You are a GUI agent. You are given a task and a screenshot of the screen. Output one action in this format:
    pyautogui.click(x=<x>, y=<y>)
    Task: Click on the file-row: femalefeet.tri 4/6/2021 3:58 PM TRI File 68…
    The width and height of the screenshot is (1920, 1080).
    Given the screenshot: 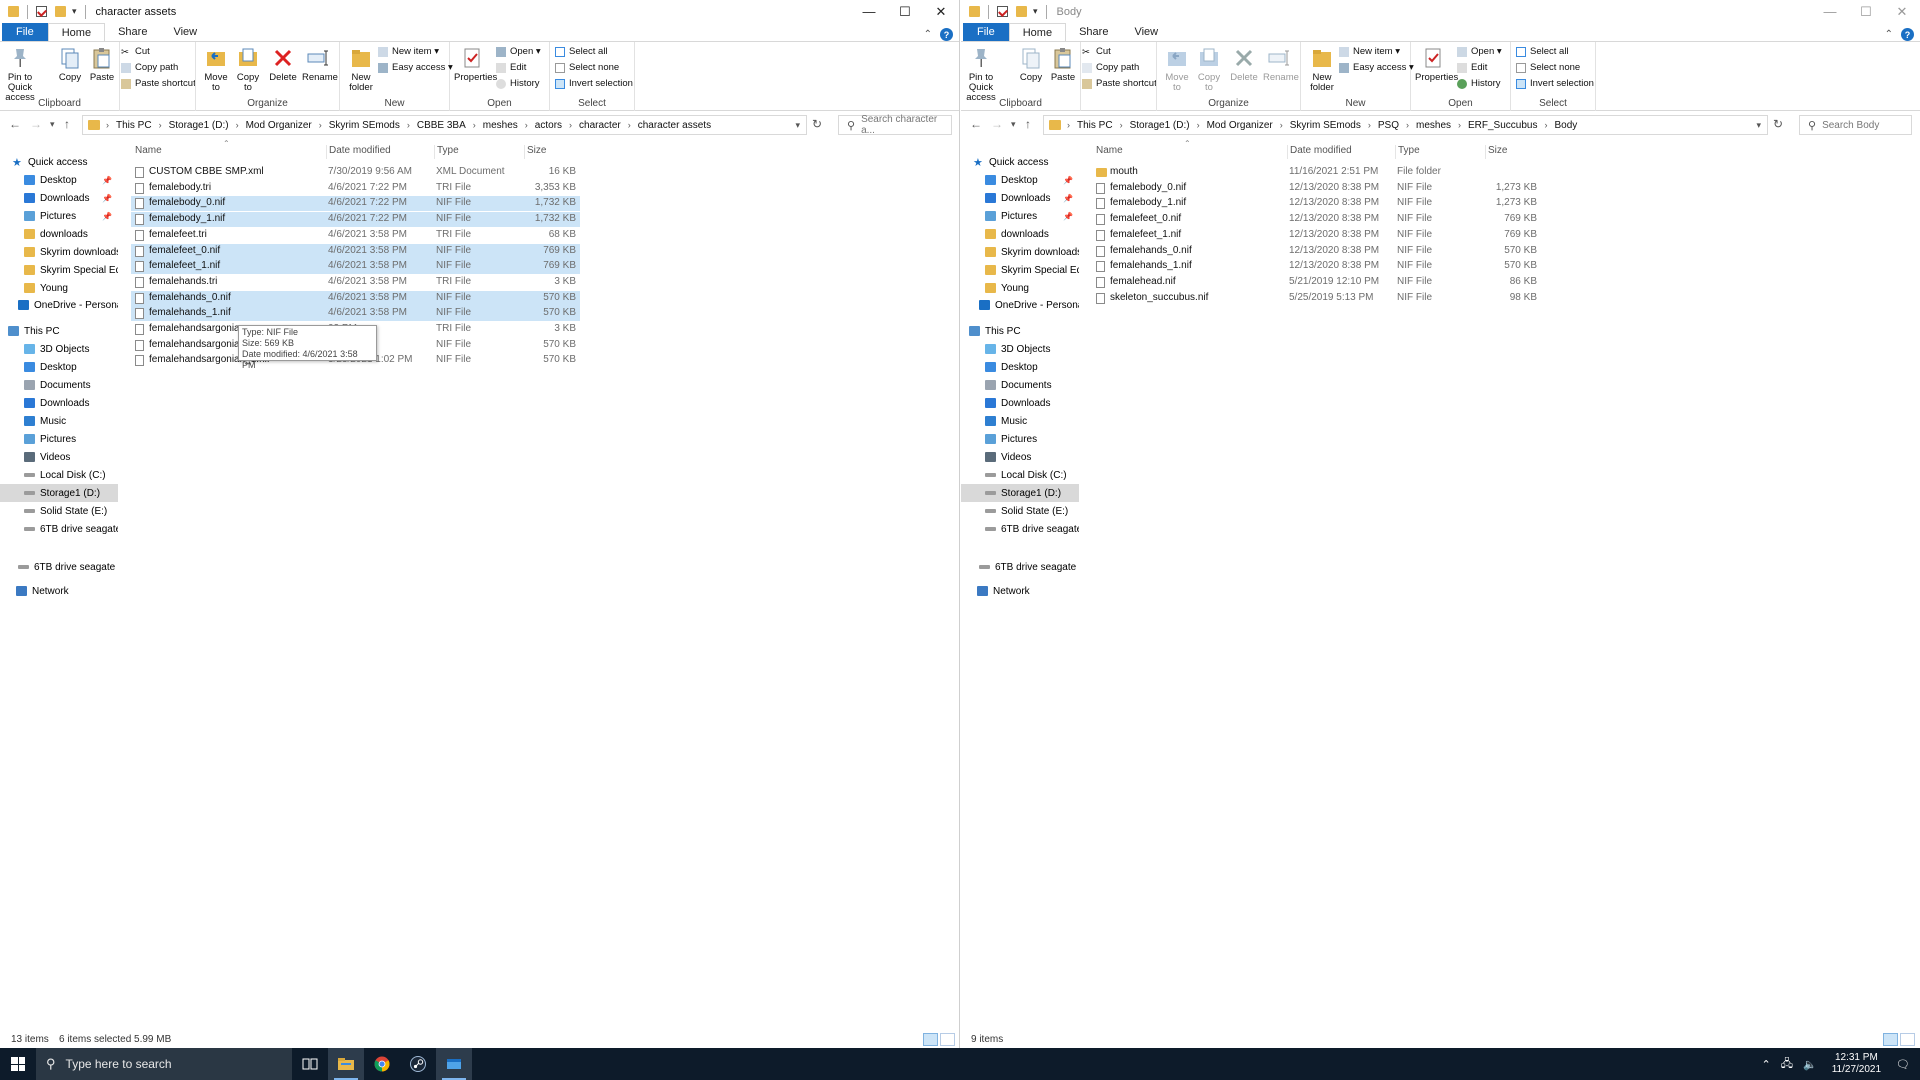 What is the action you would take?
    pyautogui.click(x=355, y=235)
    